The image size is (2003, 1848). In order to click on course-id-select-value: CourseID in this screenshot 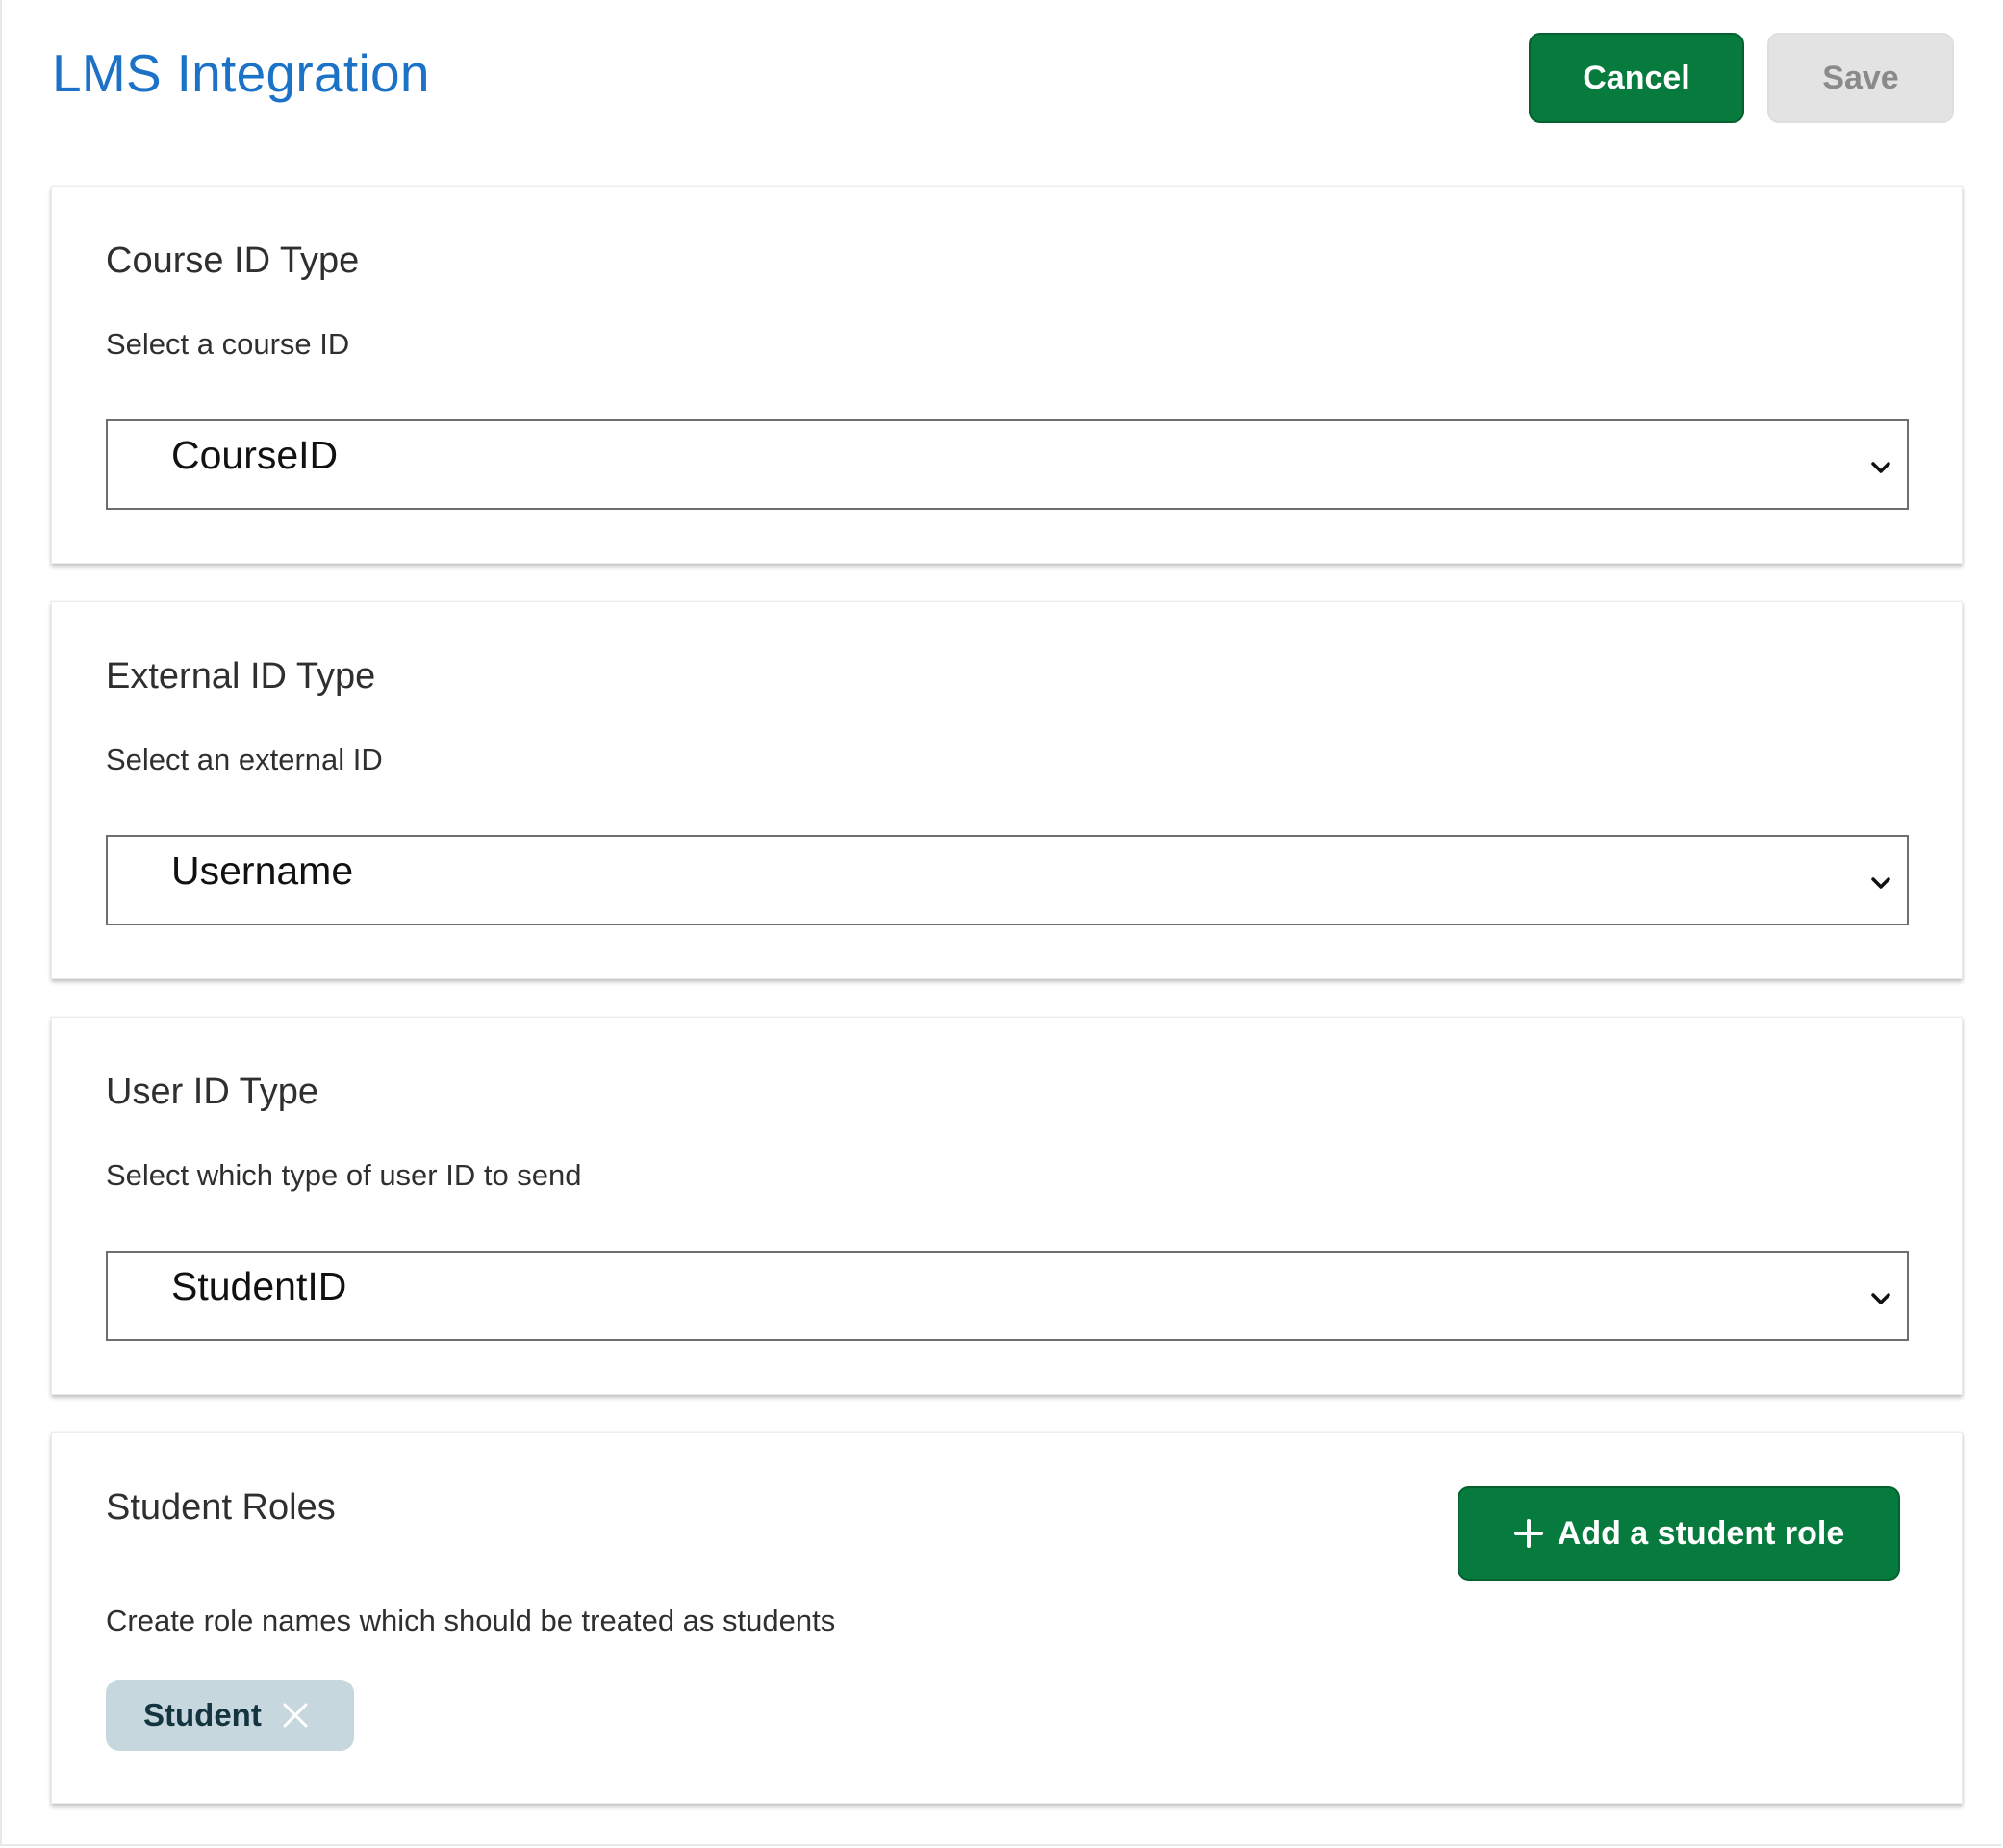, I will do `click(255, 455)`.